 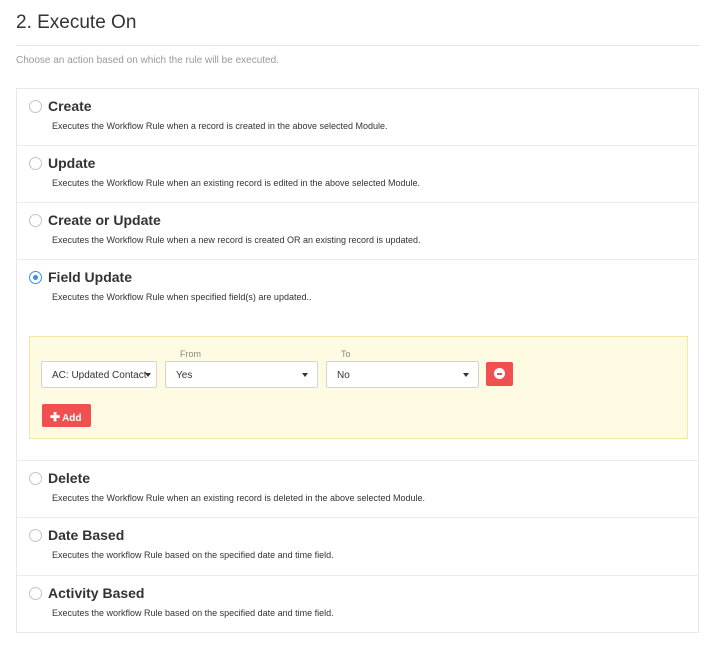 What do you see at coordinates (190, 354) in the screenshot?
I see `from-label: From` at bounding box center [190, 354].